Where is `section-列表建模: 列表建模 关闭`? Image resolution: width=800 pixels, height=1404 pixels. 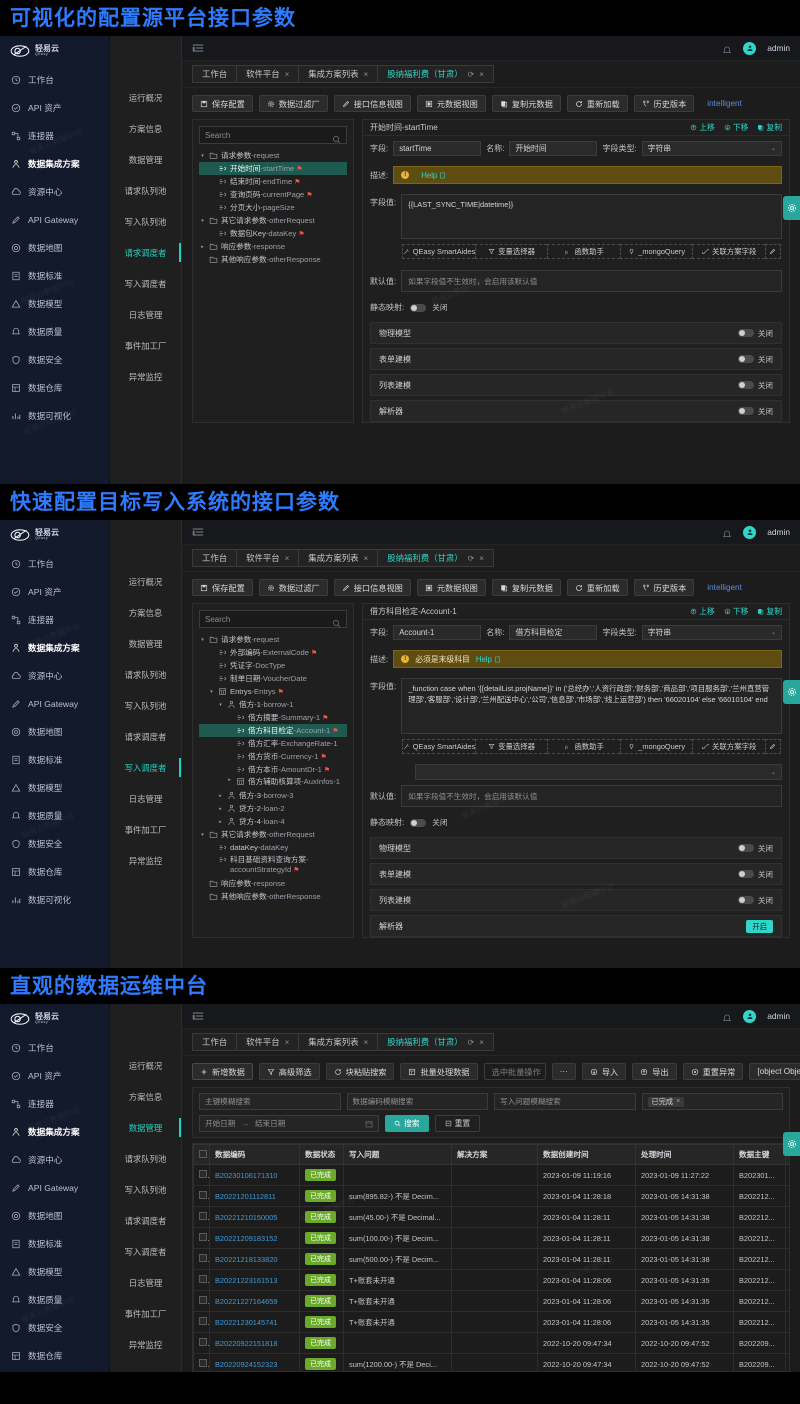
section-列表建模: 列表建模 关闭 is located at coordinates (576, 900).